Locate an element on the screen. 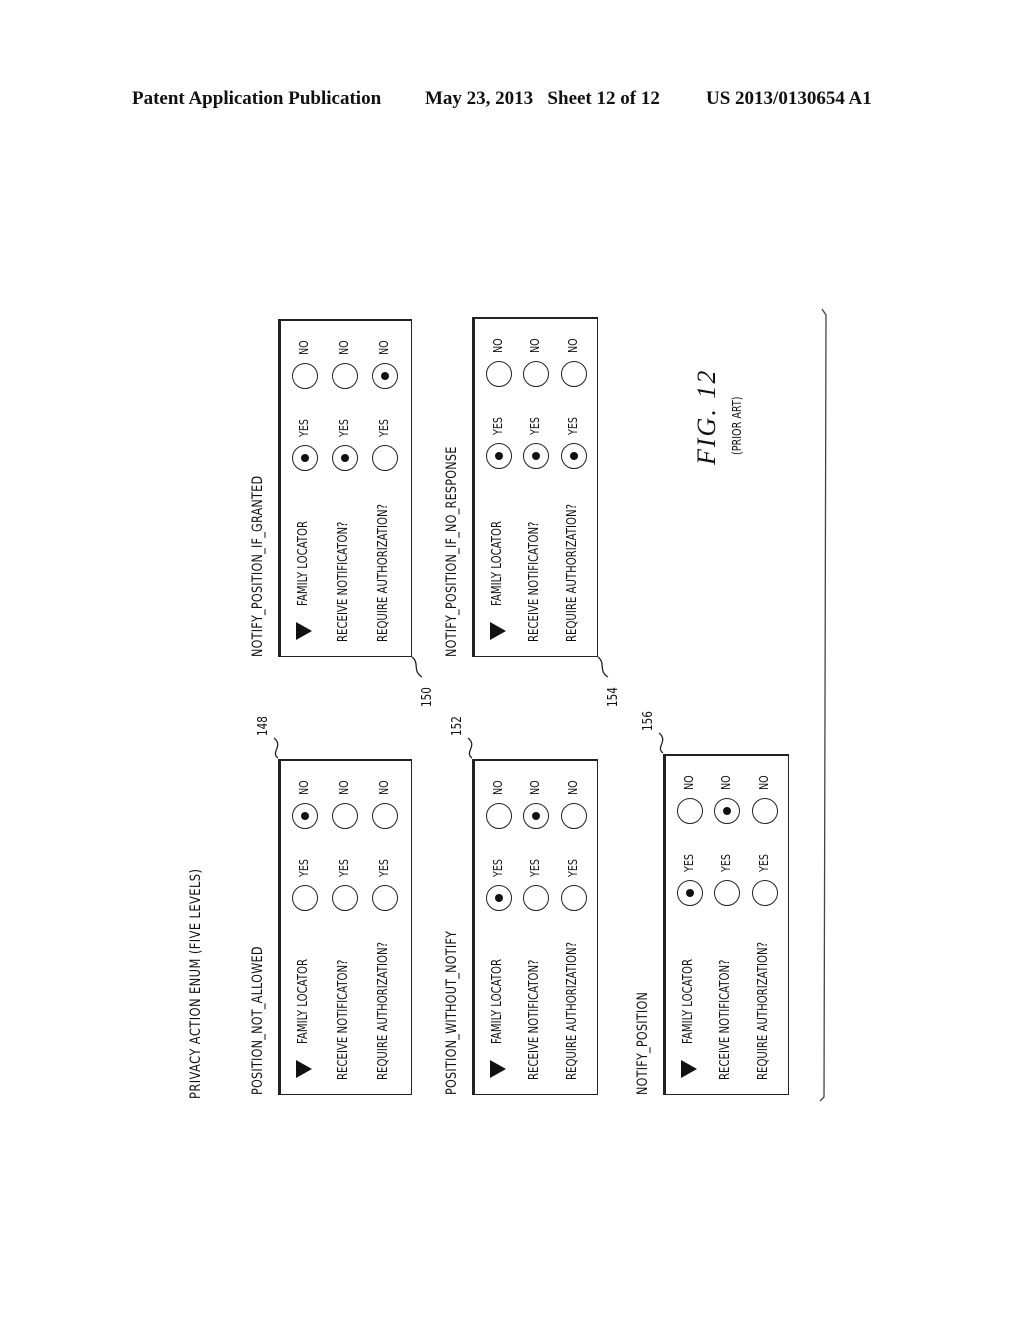  level-name: POSITION_NOT_ALLOWED is located at coordinates (258, 1020).